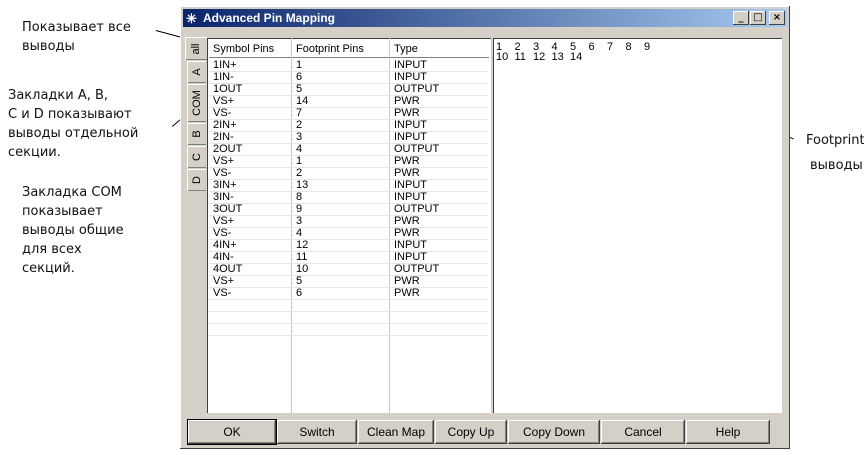 The image size is (864, 455). What do you see at coordinates (647, 47) in the screenshot?
I see `footprint-pin: 9` at bounding box center [647, 47].